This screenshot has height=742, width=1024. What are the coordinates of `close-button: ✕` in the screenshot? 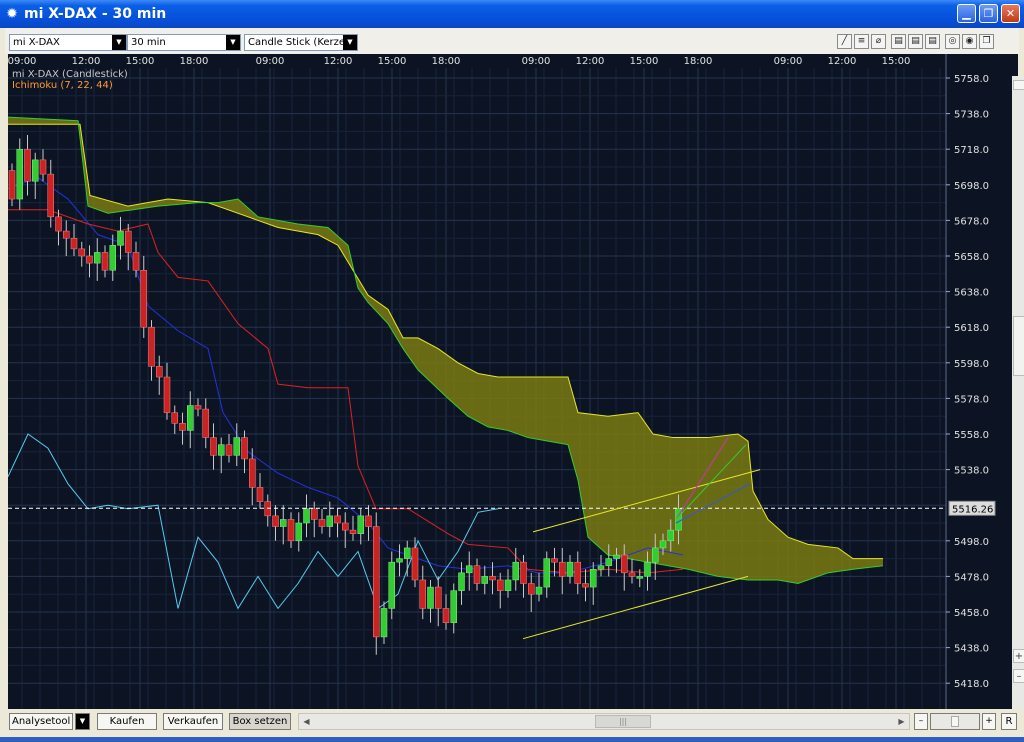 It's located at (1010, 13).